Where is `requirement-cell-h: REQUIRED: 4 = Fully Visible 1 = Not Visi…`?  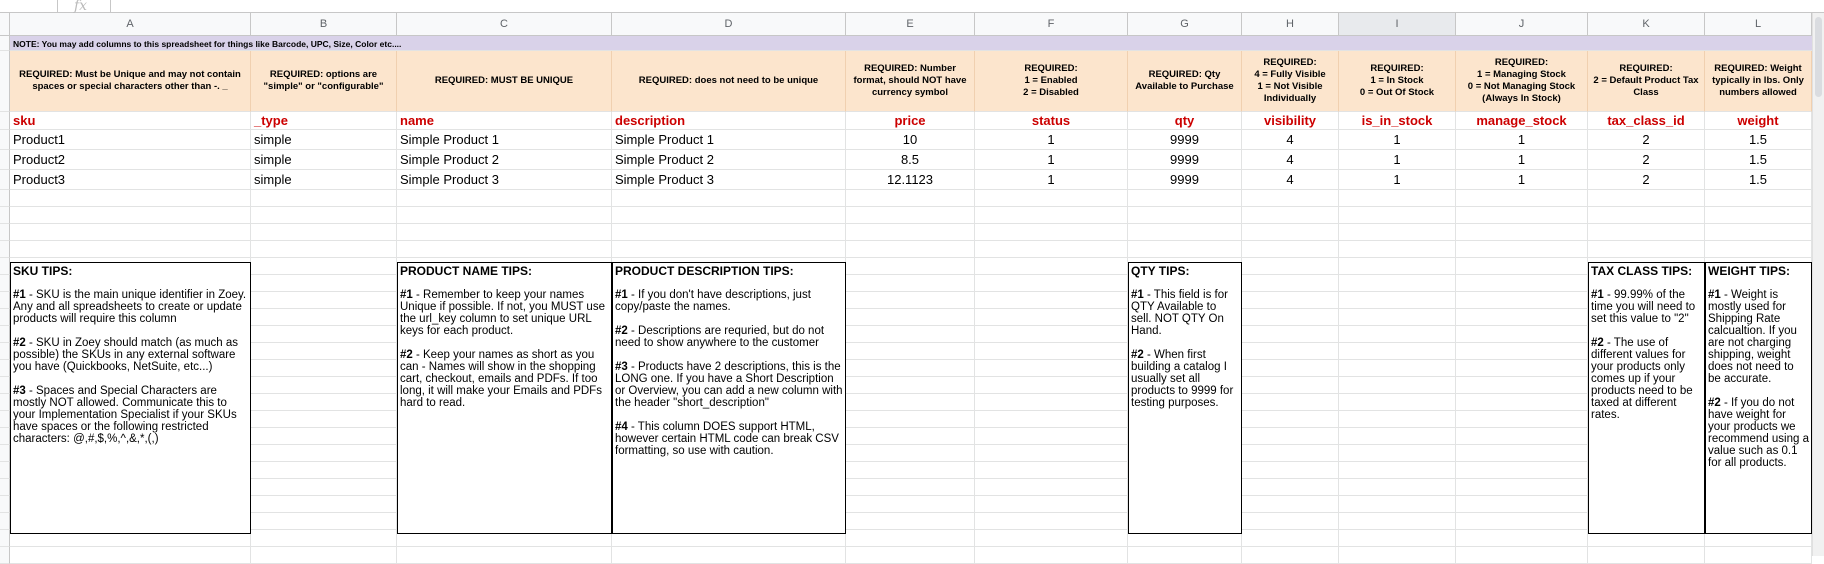
requirement-cell-h: REQUIRED: 4 = Fully Visible 1 = Not Visi… is located at coordinates (1290, 81).